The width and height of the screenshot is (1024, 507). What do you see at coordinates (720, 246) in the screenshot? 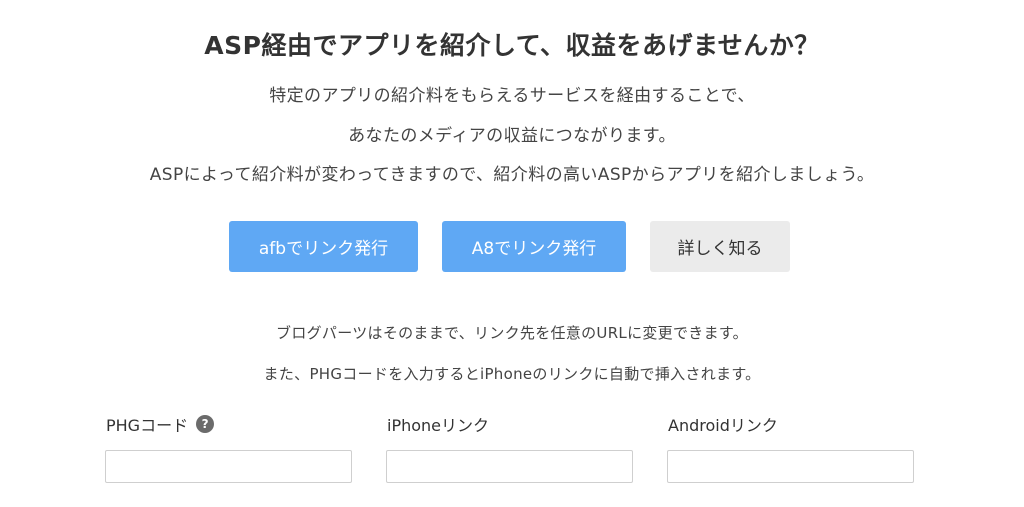
I see `learn-more-button: 詳しく知る` at bounding box center [720, 246].